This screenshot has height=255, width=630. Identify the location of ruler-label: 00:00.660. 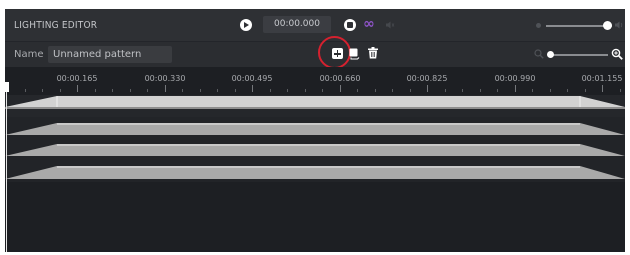
(340, 78).